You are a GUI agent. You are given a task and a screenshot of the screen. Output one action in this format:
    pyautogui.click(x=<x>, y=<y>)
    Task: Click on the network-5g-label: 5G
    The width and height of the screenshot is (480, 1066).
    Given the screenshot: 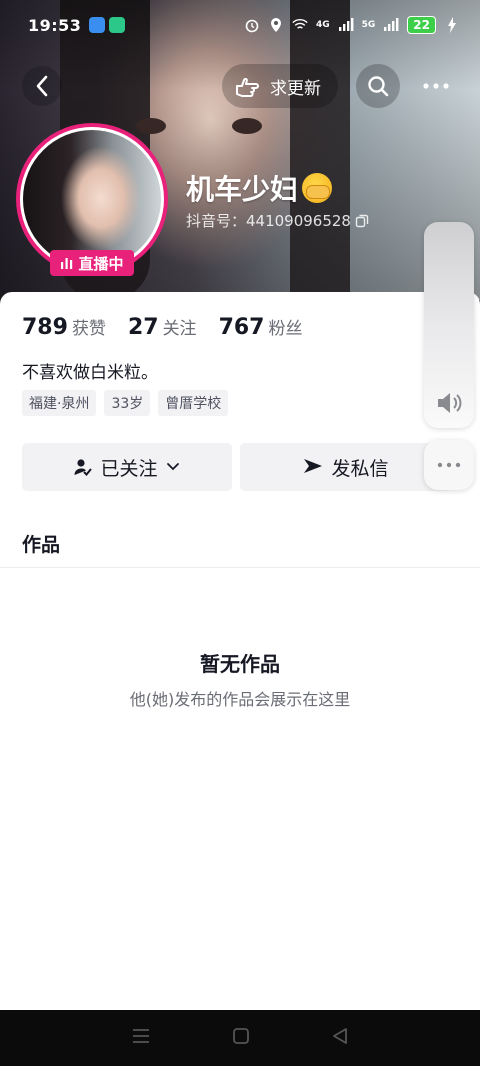 What is the action you would take?
    pyautogui.click(x=368, y=25)
    